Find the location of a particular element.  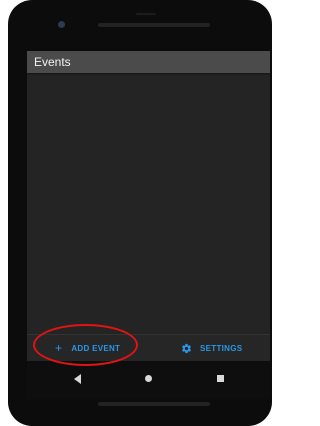

back-triangle-icon is located at coordinates (77, 379).